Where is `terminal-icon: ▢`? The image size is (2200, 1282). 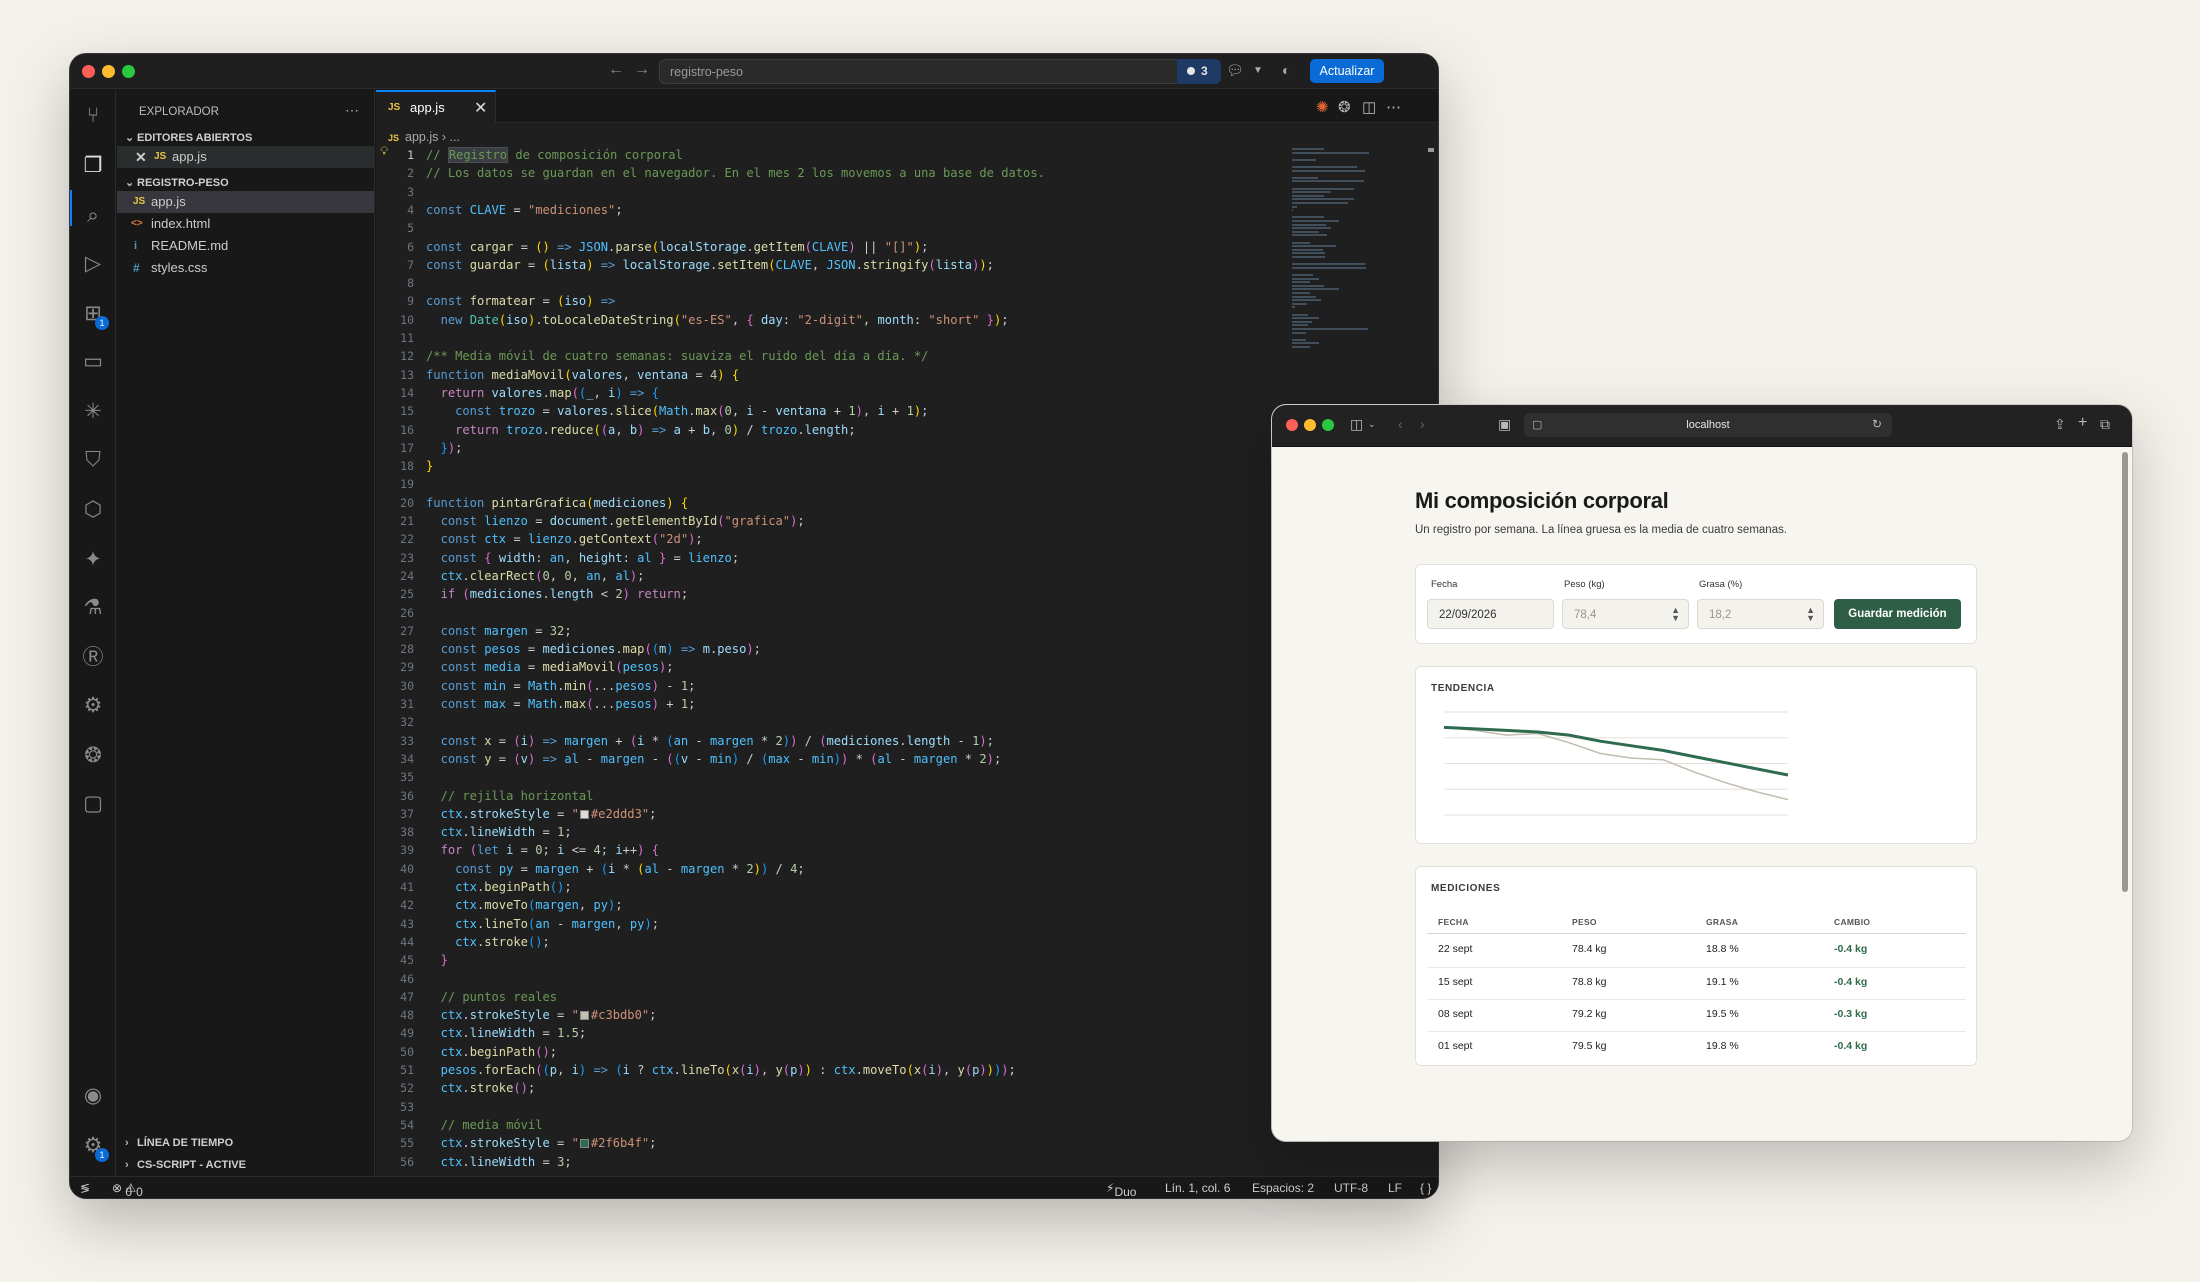 terminal-icon: ▢ is located at coordinates (93, 804).